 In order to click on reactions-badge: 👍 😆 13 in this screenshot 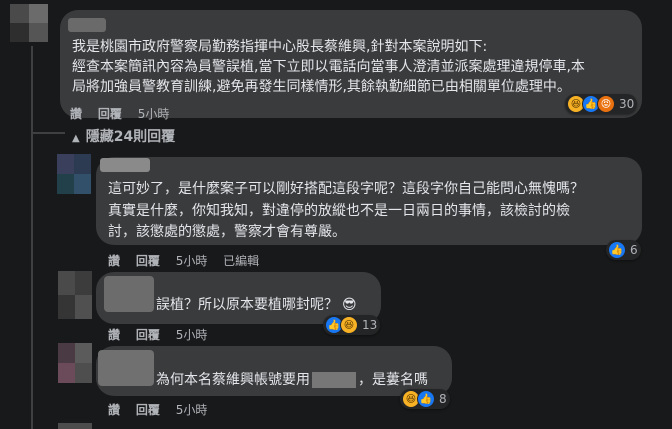, I will do `click(352, 325)`.